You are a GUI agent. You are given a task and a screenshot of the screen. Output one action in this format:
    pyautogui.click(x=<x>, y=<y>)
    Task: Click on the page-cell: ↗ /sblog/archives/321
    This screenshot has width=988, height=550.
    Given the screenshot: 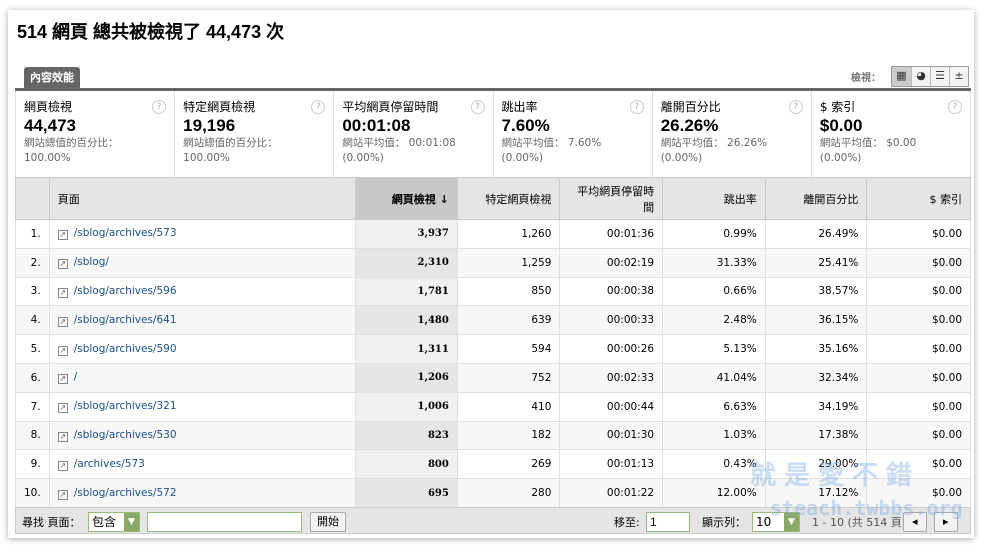 What is the action you would take?
    pyautogui.click(x=202, y=406)
    